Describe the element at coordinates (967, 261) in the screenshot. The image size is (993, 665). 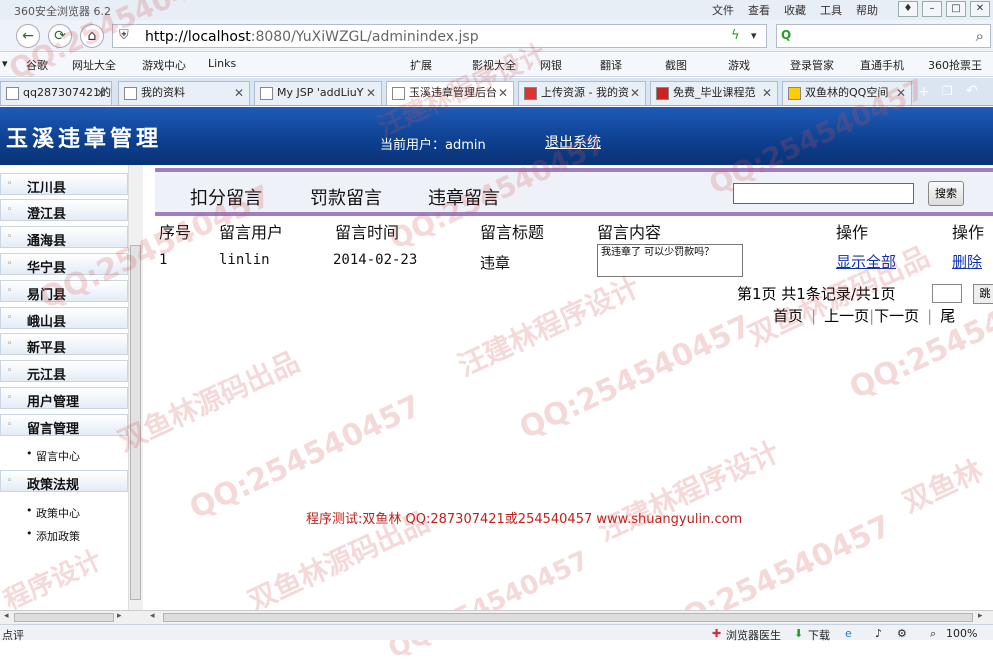
I see `delete-link: 删除` at that location.